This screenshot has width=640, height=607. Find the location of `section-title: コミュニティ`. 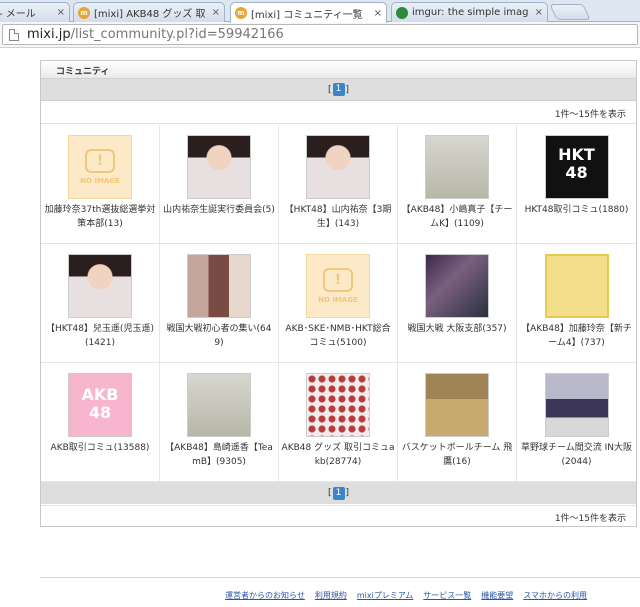

section-title: コミュニティ is located at coordinates (338, 70).